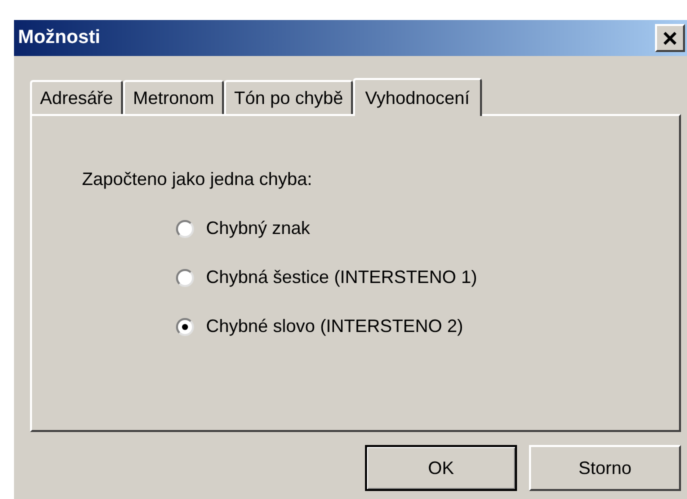 This screenshot has height=499, width=687. What do you see at coordinates (441, 468) in the screenshot?
I see `dialog-button: OK` at bounding box center [441, 468].